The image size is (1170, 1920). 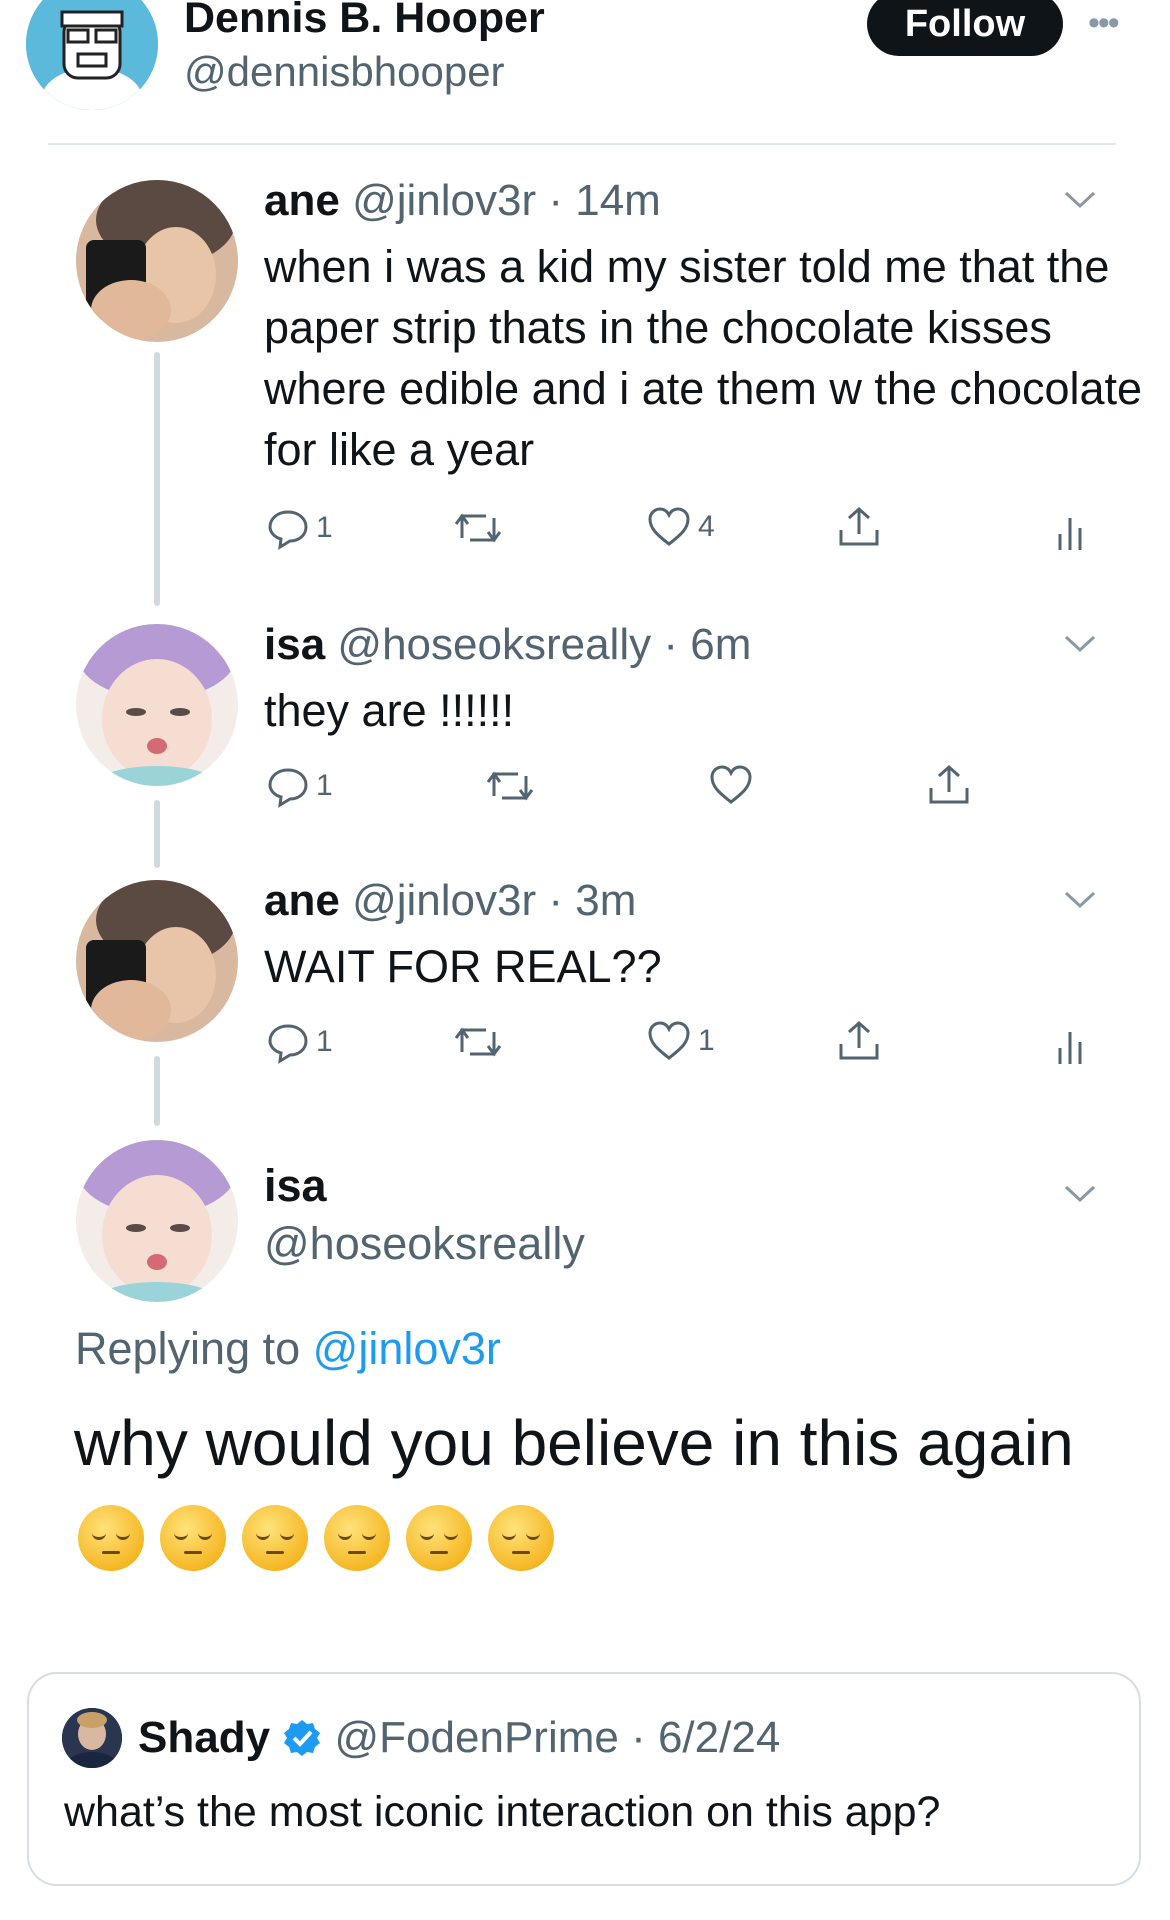 I want to click on replying-to-mention: @jinlov3r, so click(x=407, y=1348).